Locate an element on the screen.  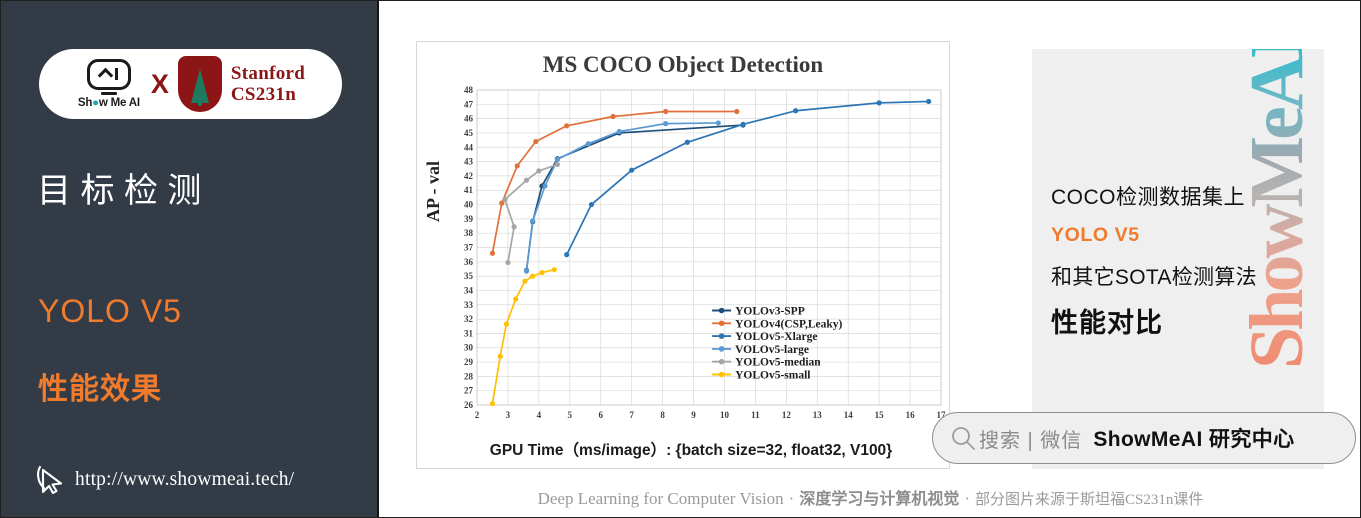
svg-text: 8 is located at coordinates (662, 415).